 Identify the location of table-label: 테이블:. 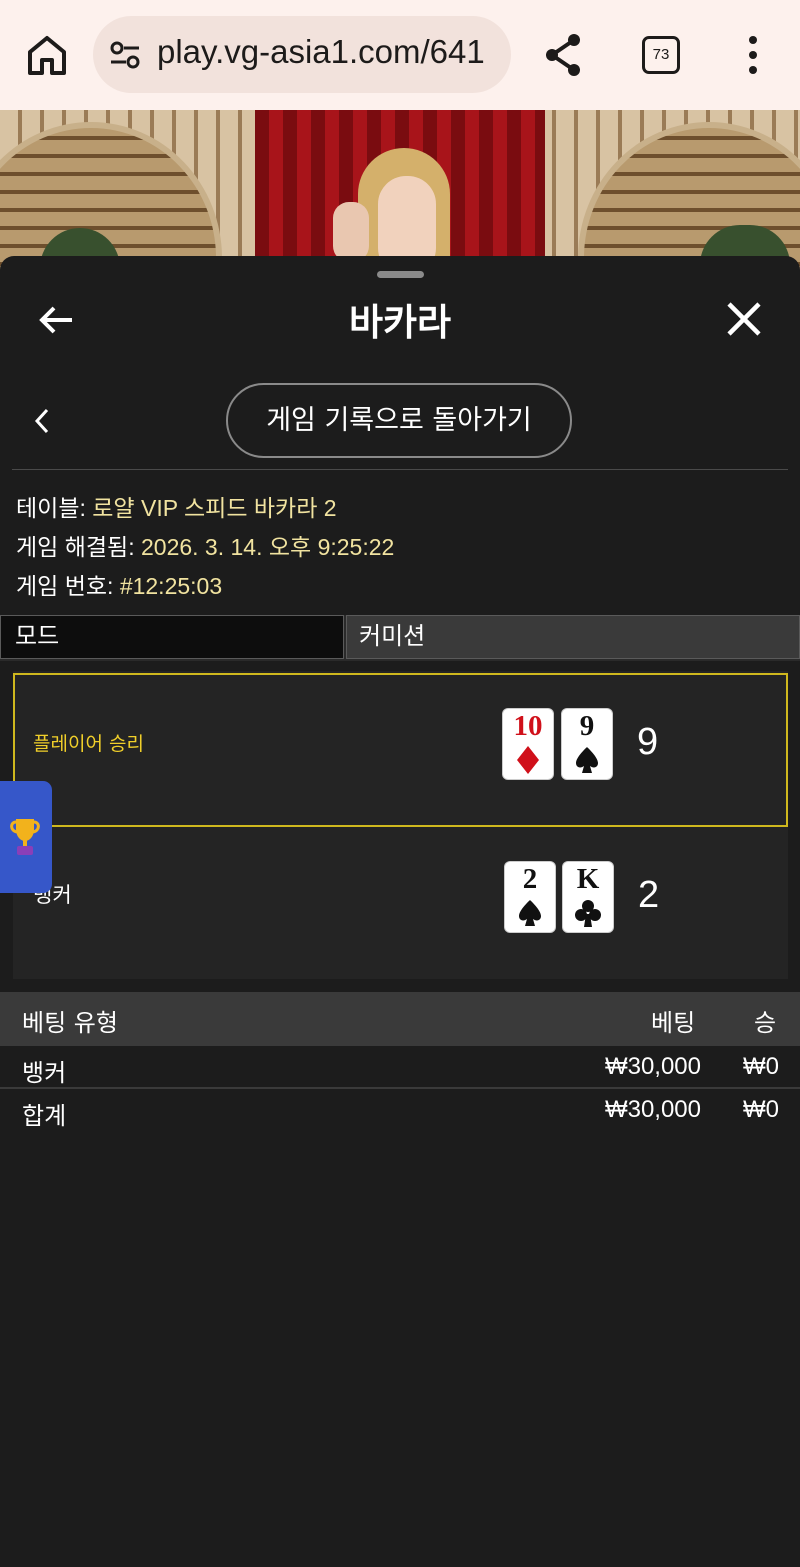
(51, 508).